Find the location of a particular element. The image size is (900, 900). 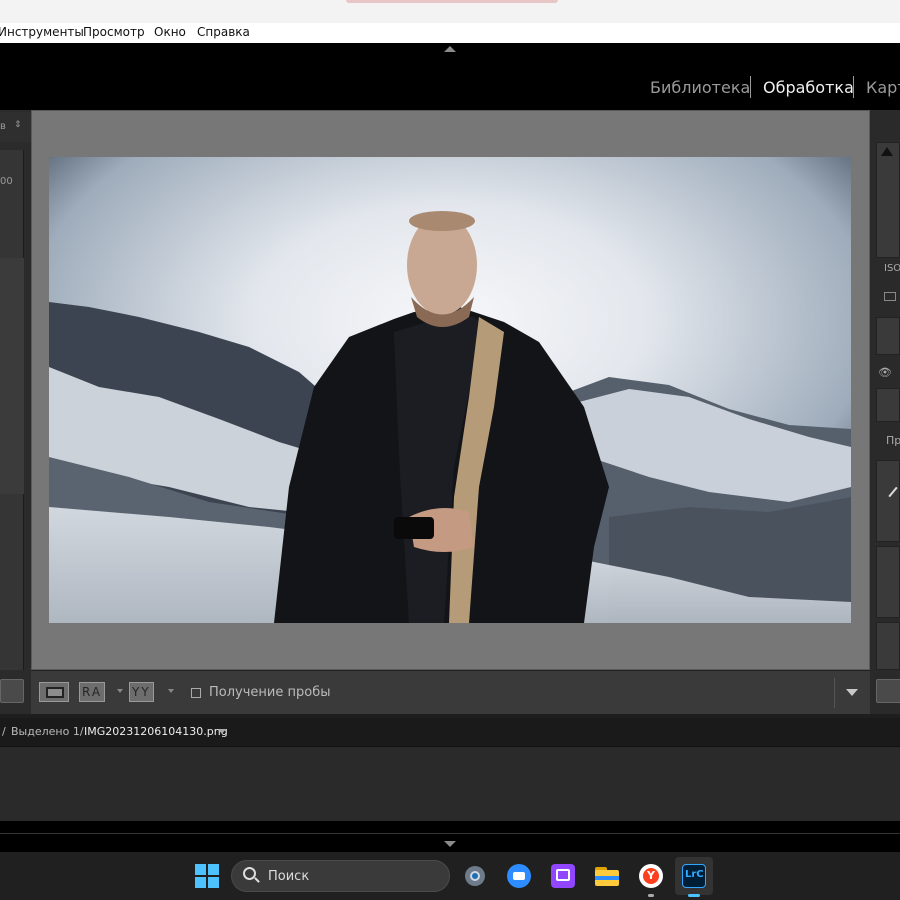

taskbar-search-placeholder: Поиск is located at coordinates (289, 876).